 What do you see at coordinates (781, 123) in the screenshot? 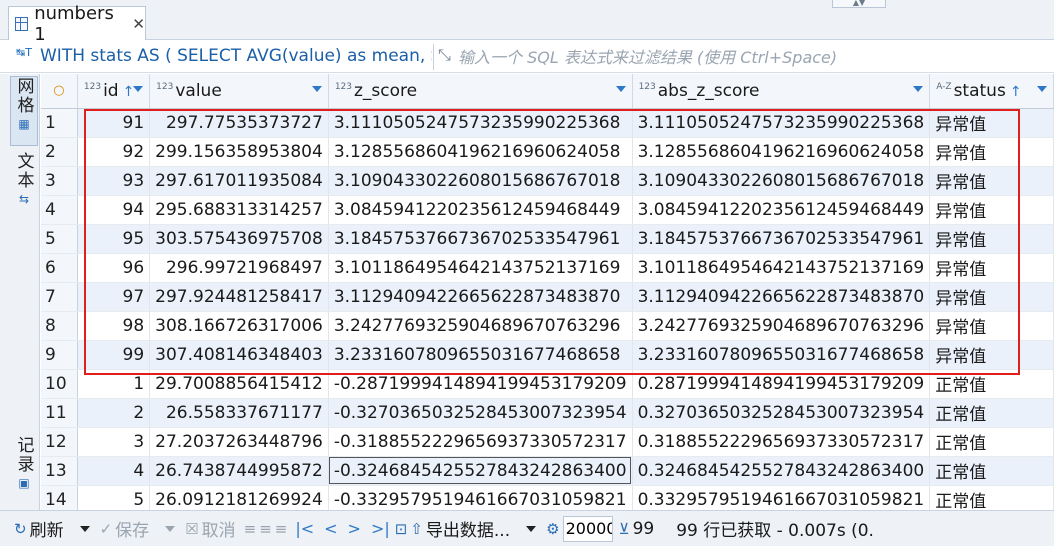
I see `abs-z-score-cell: 3.1110505247573235990225368` at bounding box center [781, 123].